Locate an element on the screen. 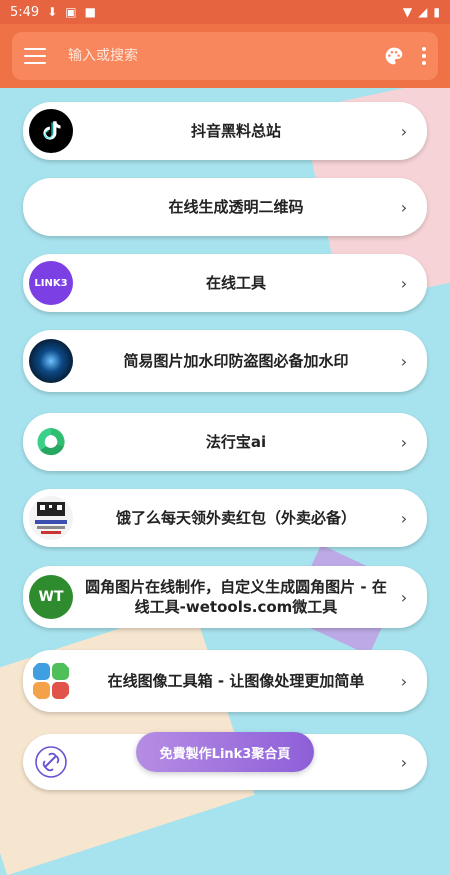 The height and width of the screenshot is (875, 450). list-item: 在线图像工具箱 - 让图像处理更加简单 › is located at coordinates (225, 681).